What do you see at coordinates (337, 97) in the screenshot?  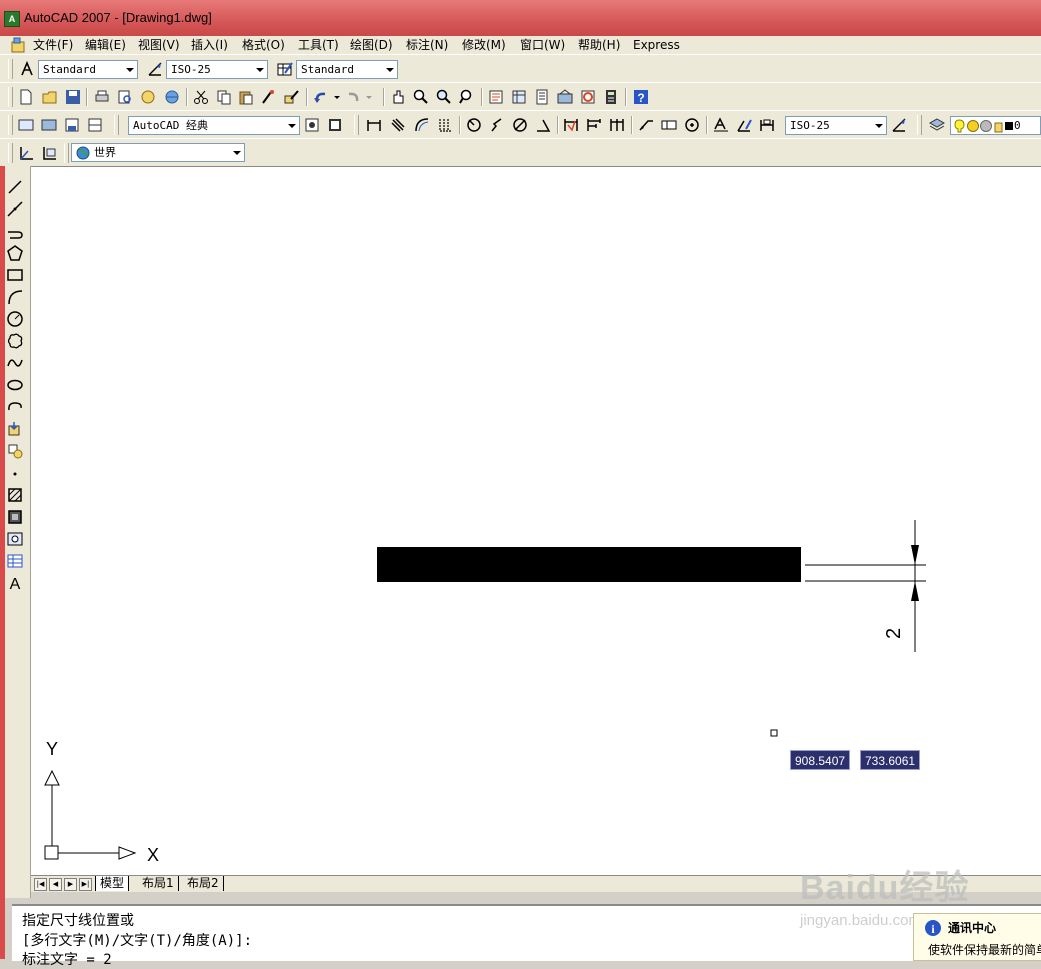 I see `undo-dropdown-icon` at bounding box center [337, 97].